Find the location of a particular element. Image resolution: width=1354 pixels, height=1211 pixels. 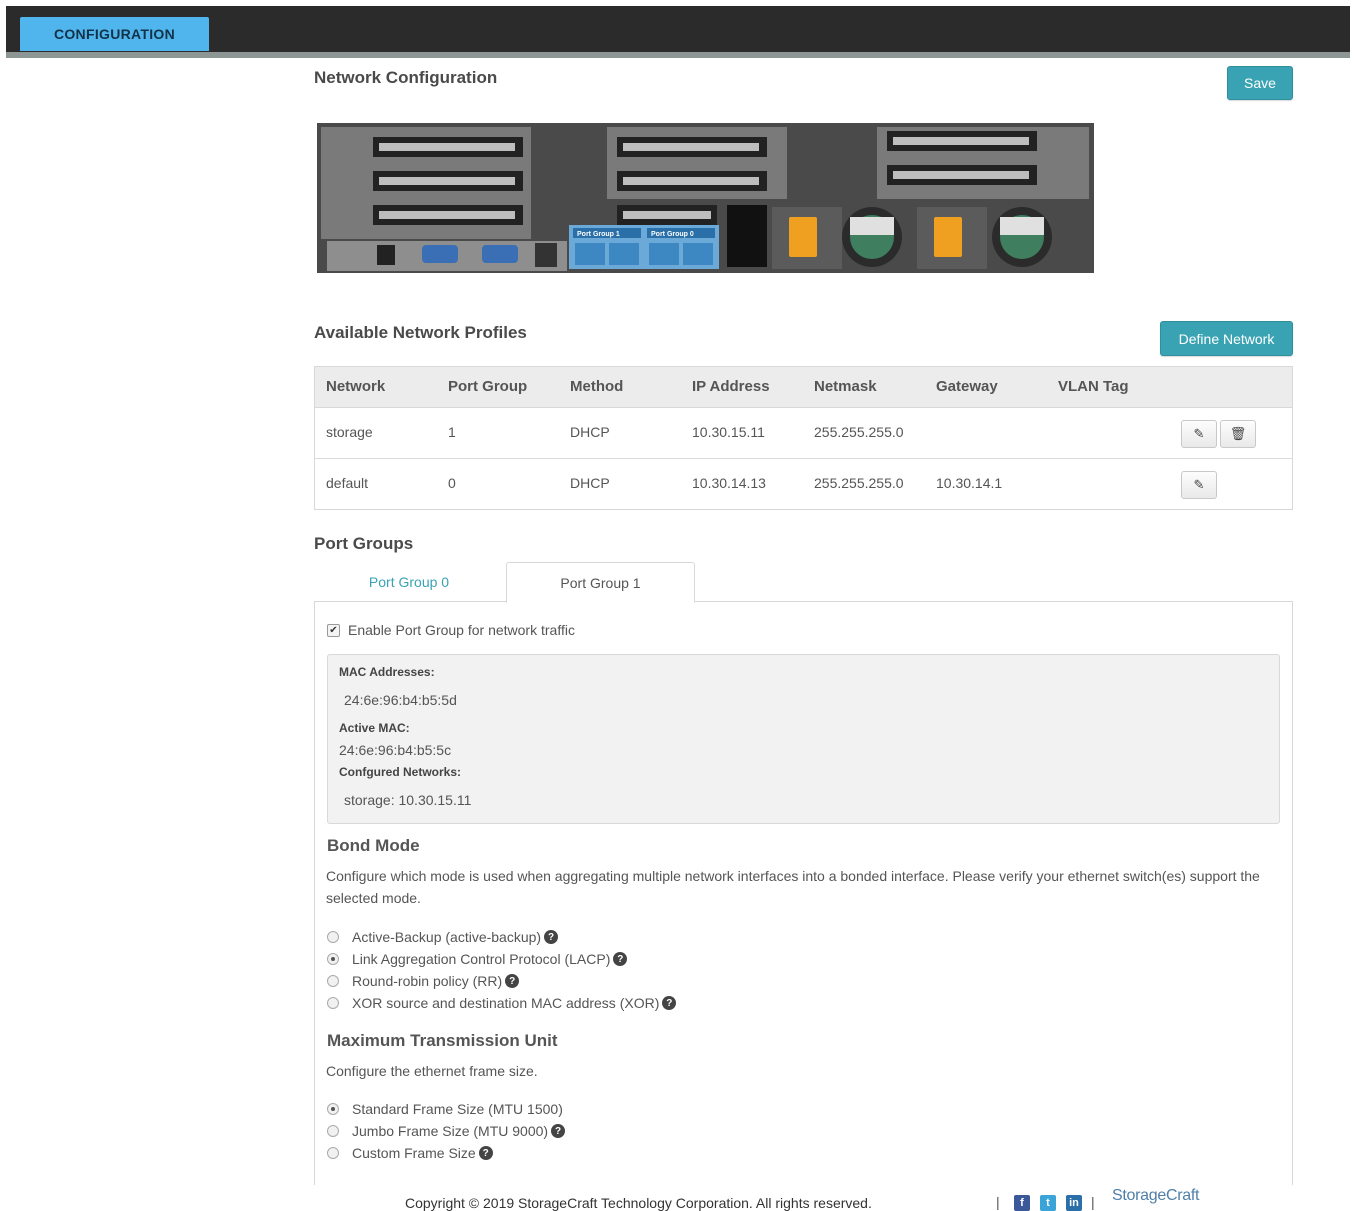

mtu-option-label: Jumbo Frame Size (MTU 9000) is located at coordinates (450, 1131).